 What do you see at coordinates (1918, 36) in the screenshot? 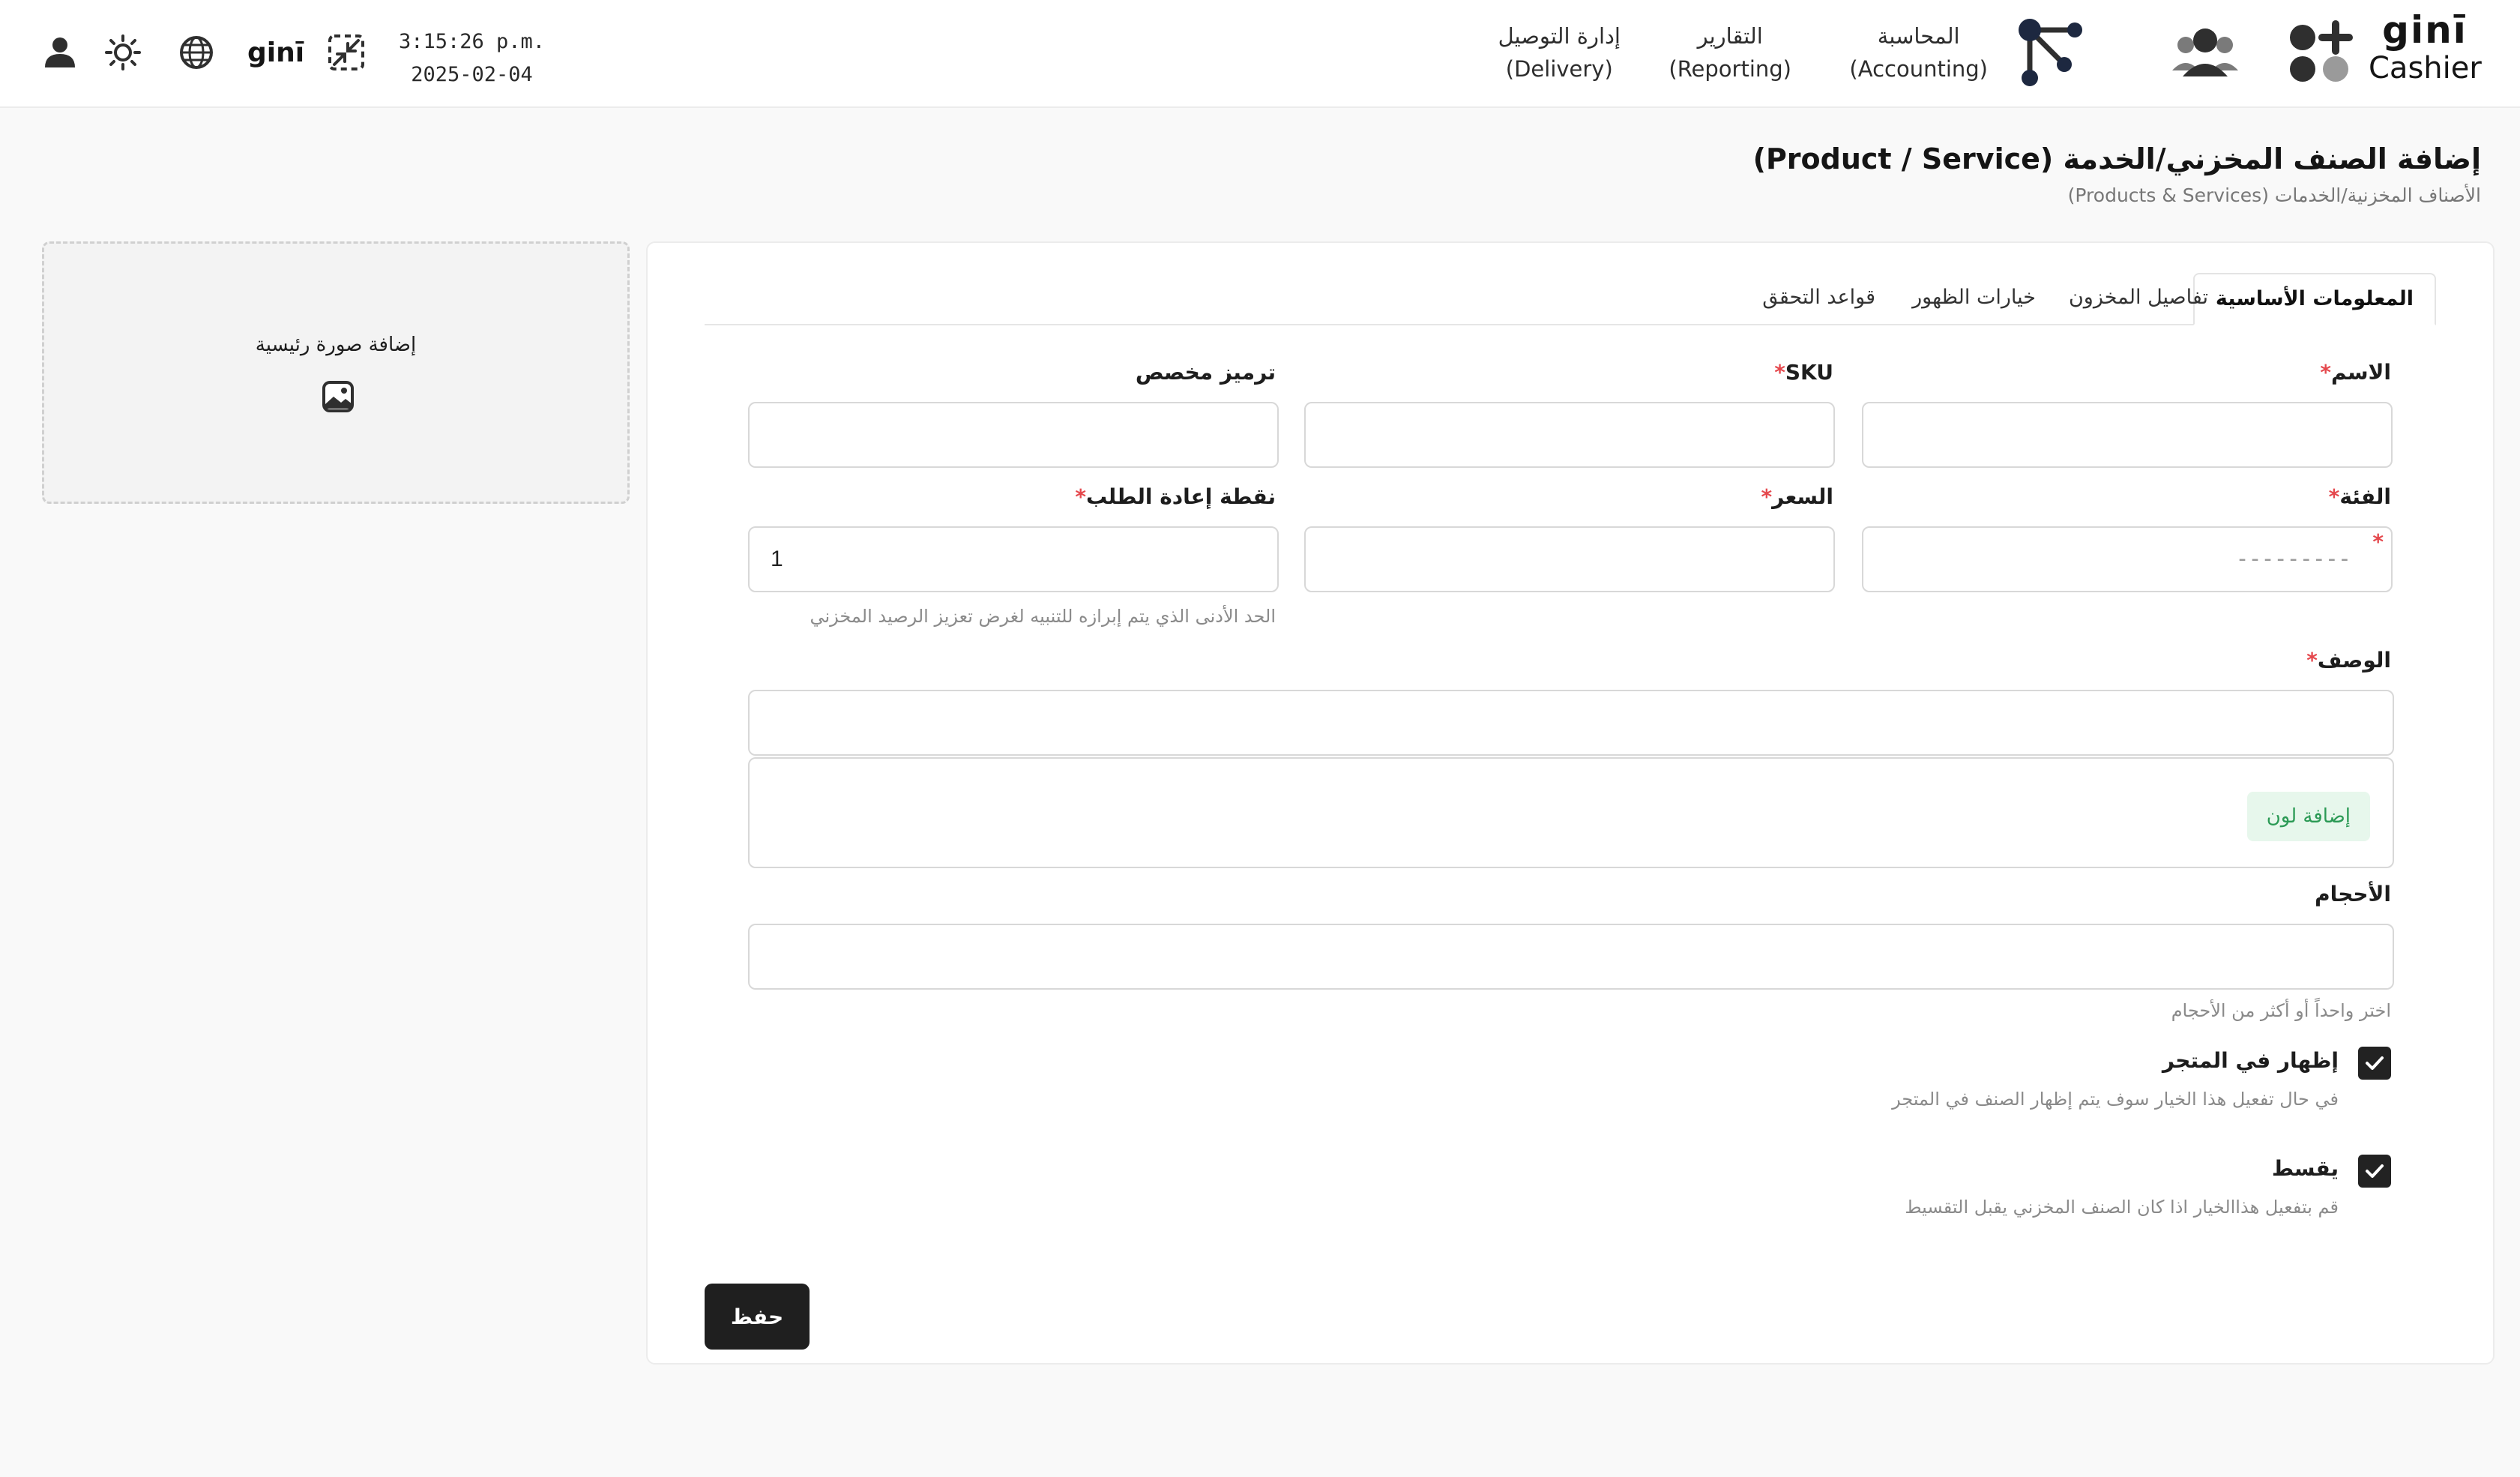
I see `nav-accounting-title: المحاسبة` at bounding box center [1918, 36].